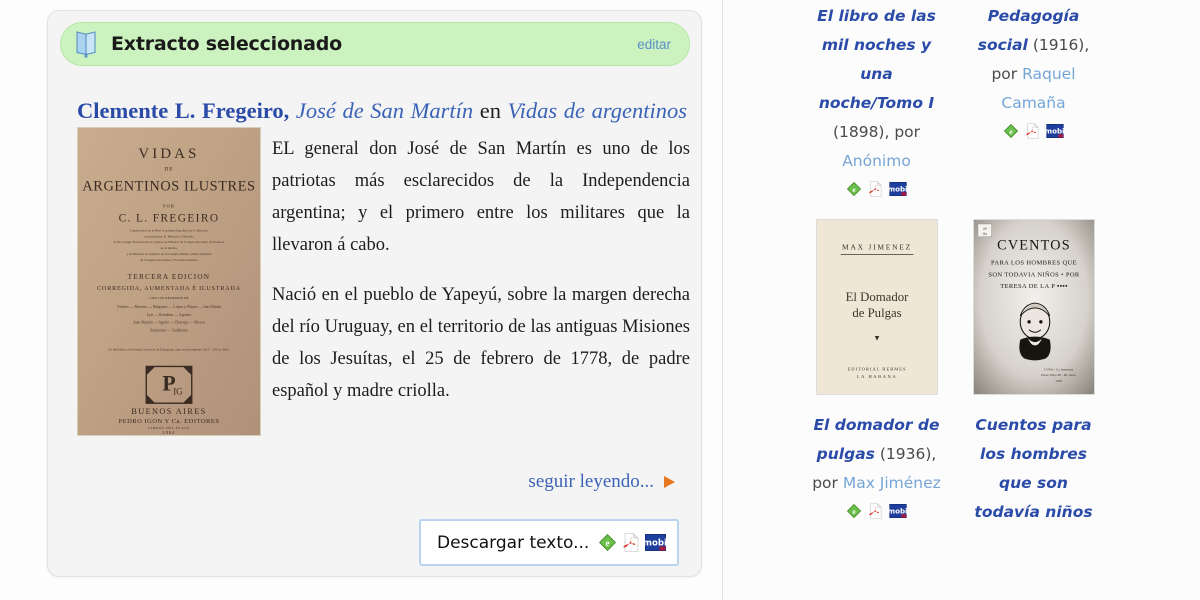 This screenshot has width=1200, height=600. What do you see at coordinates (168, 154) in the screenshot?
I see `svg-text: VIDAS` at bounding box center [168, 154].